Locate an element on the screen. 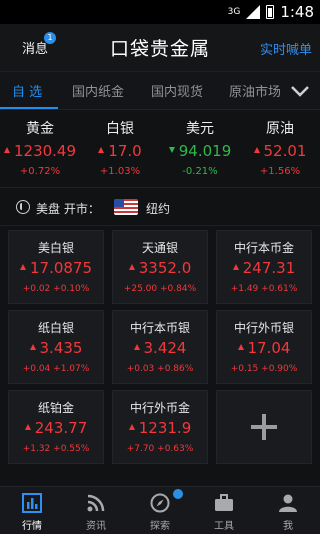 The height and width of the screenshot is (534, 320). watchlist-item: 中行外币金 1231.9 +7.70 +0.63% is located at coordinates (160, 427).